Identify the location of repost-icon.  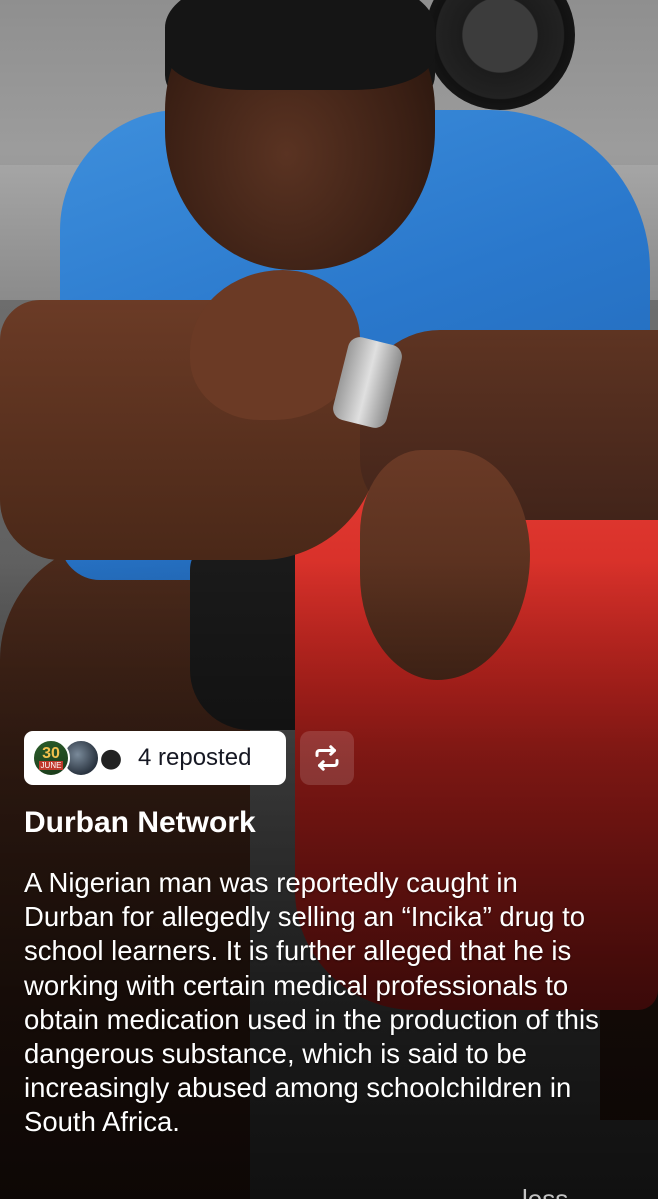
(327, 758).